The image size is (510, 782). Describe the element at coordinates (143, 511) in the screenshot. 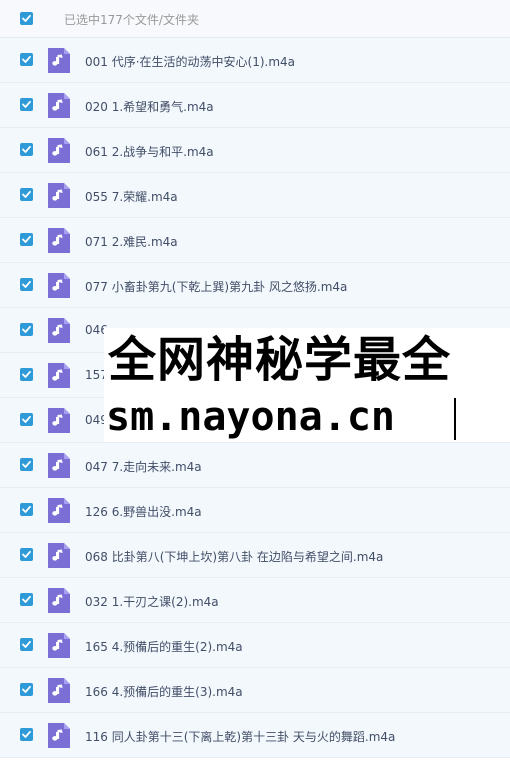

I see `file-name: 126 6.野兽出没.m4a` at that location.